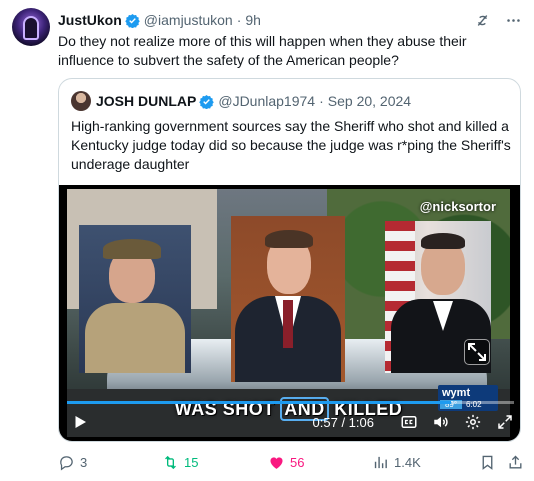 The height and width of the screenshot is (481, 534). What do you see at coordinates (253, 20) in the screenshot?
I see `post-time: 9h` at bounding box center [253, 20].